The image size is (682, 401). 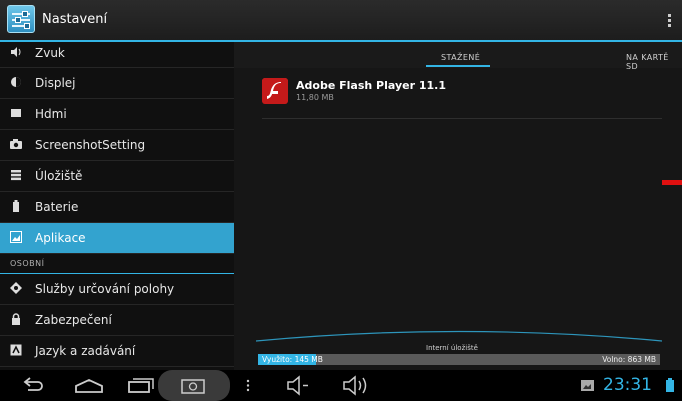 What do you see at coordinates (299, 385) in the screenshot?
I see `volume-down-icon` at bounding box center [299, 385].